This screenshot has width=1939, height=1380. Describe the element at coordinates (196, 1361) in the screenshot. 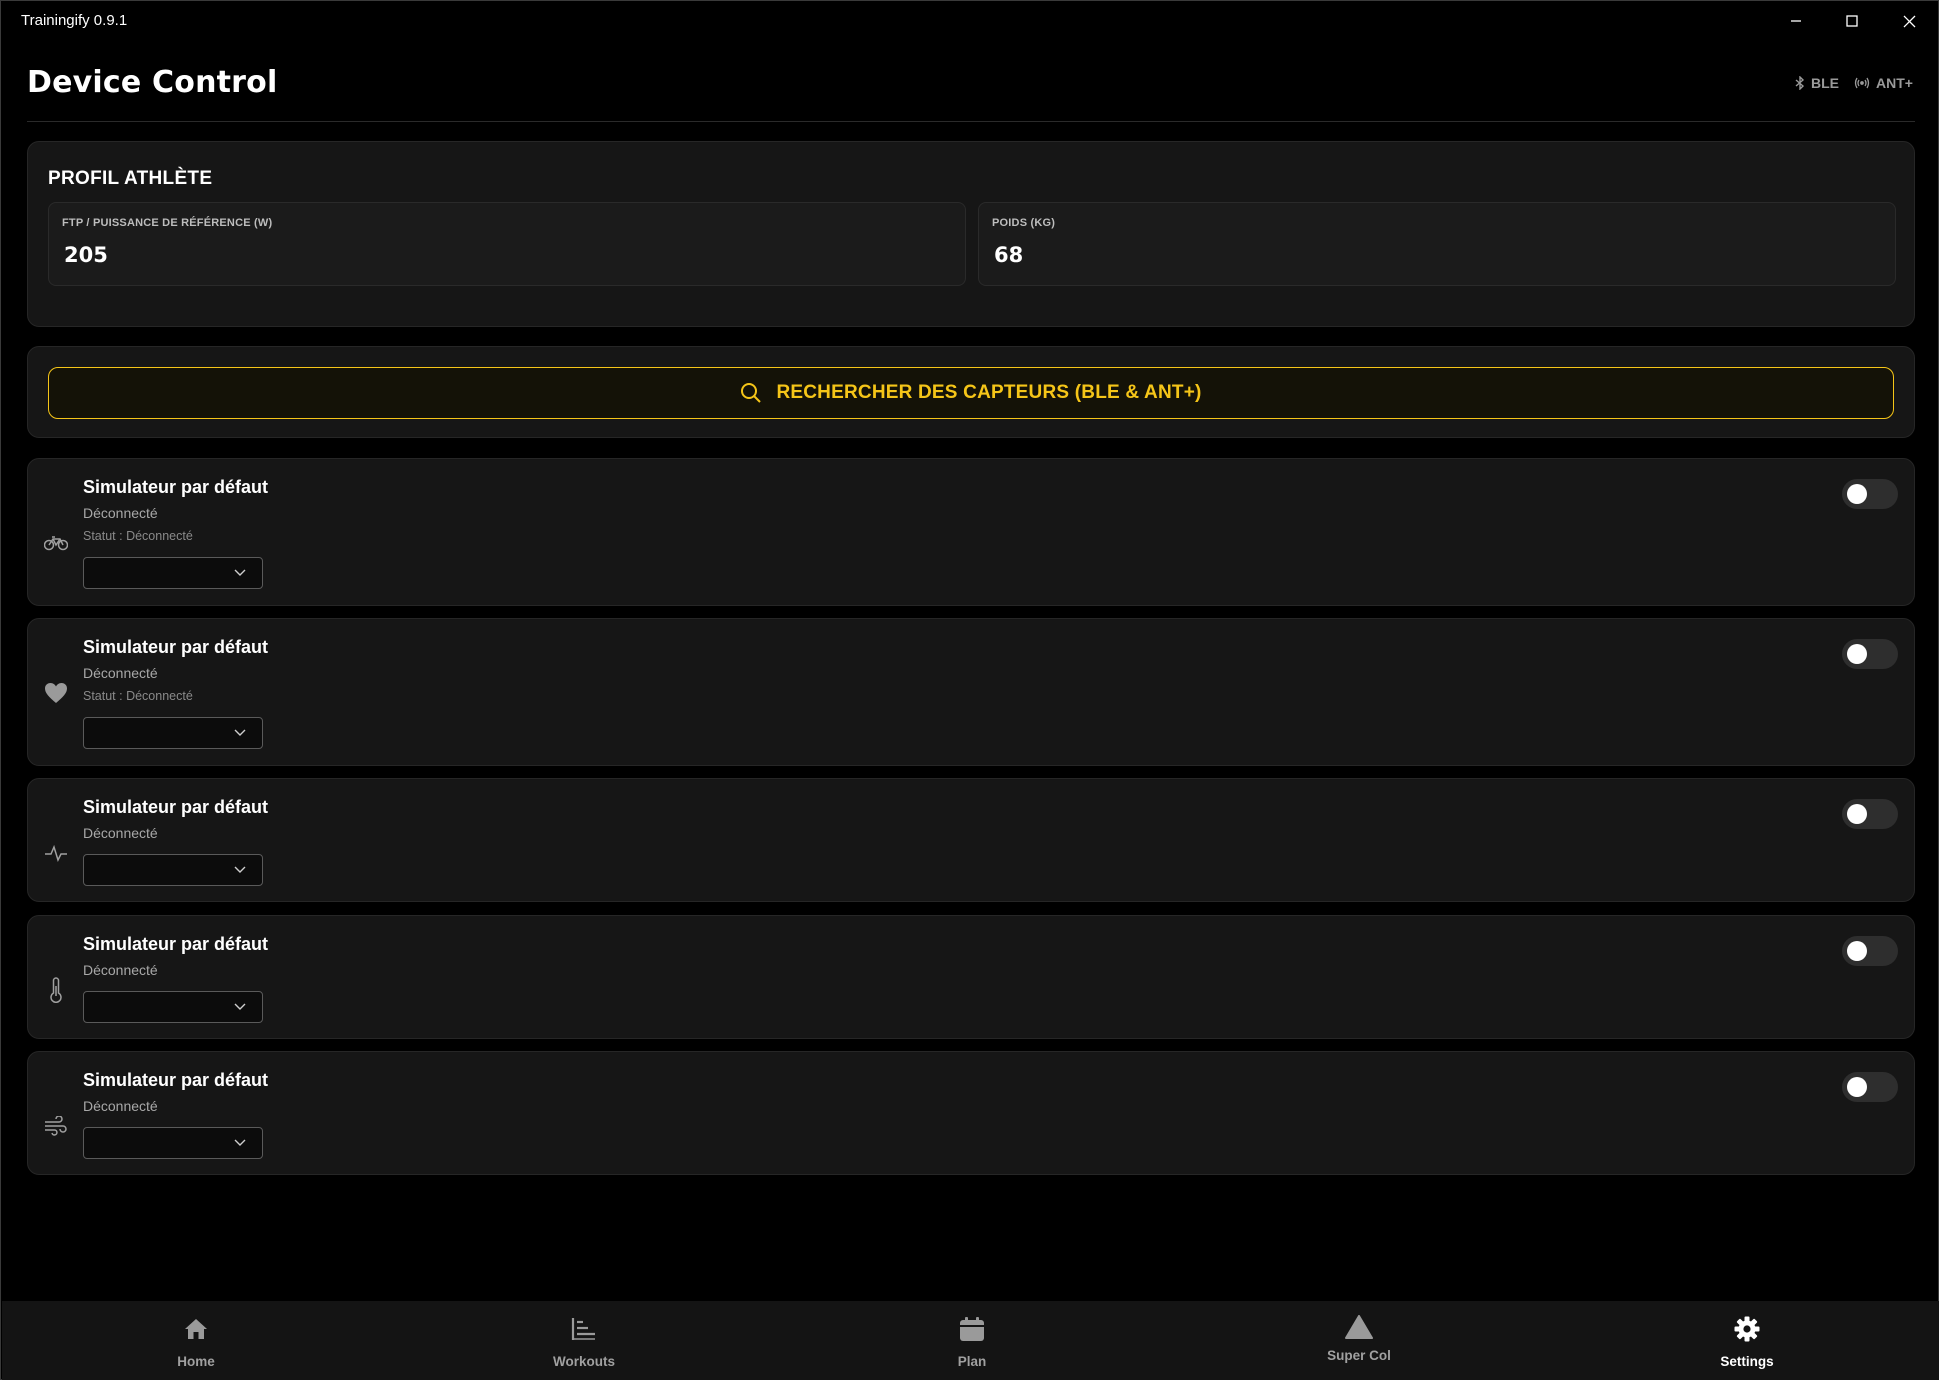

I see `nav-label: Home` at that location.